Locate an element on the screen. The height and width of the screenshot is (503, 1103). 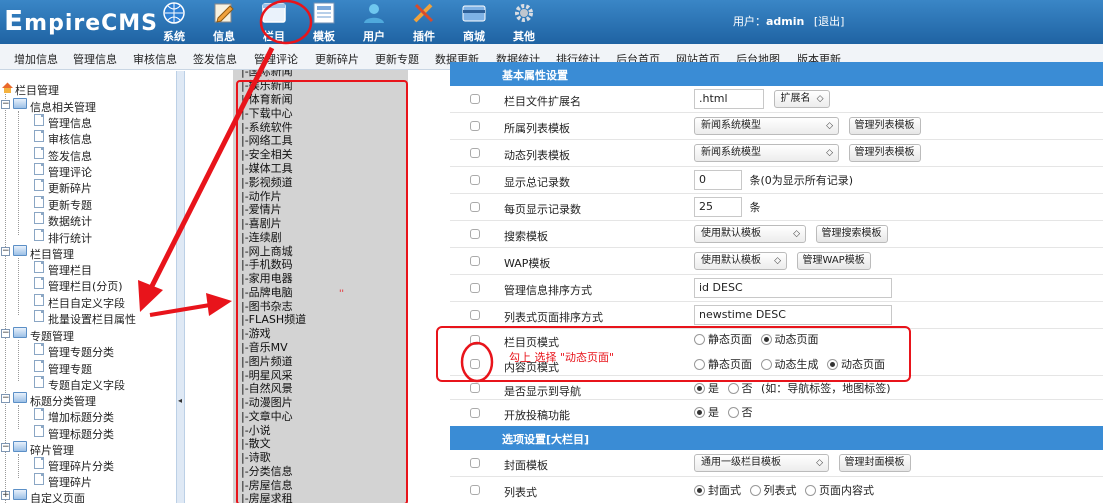
highlight-box-channel-list is located at coordinates (322, 291).